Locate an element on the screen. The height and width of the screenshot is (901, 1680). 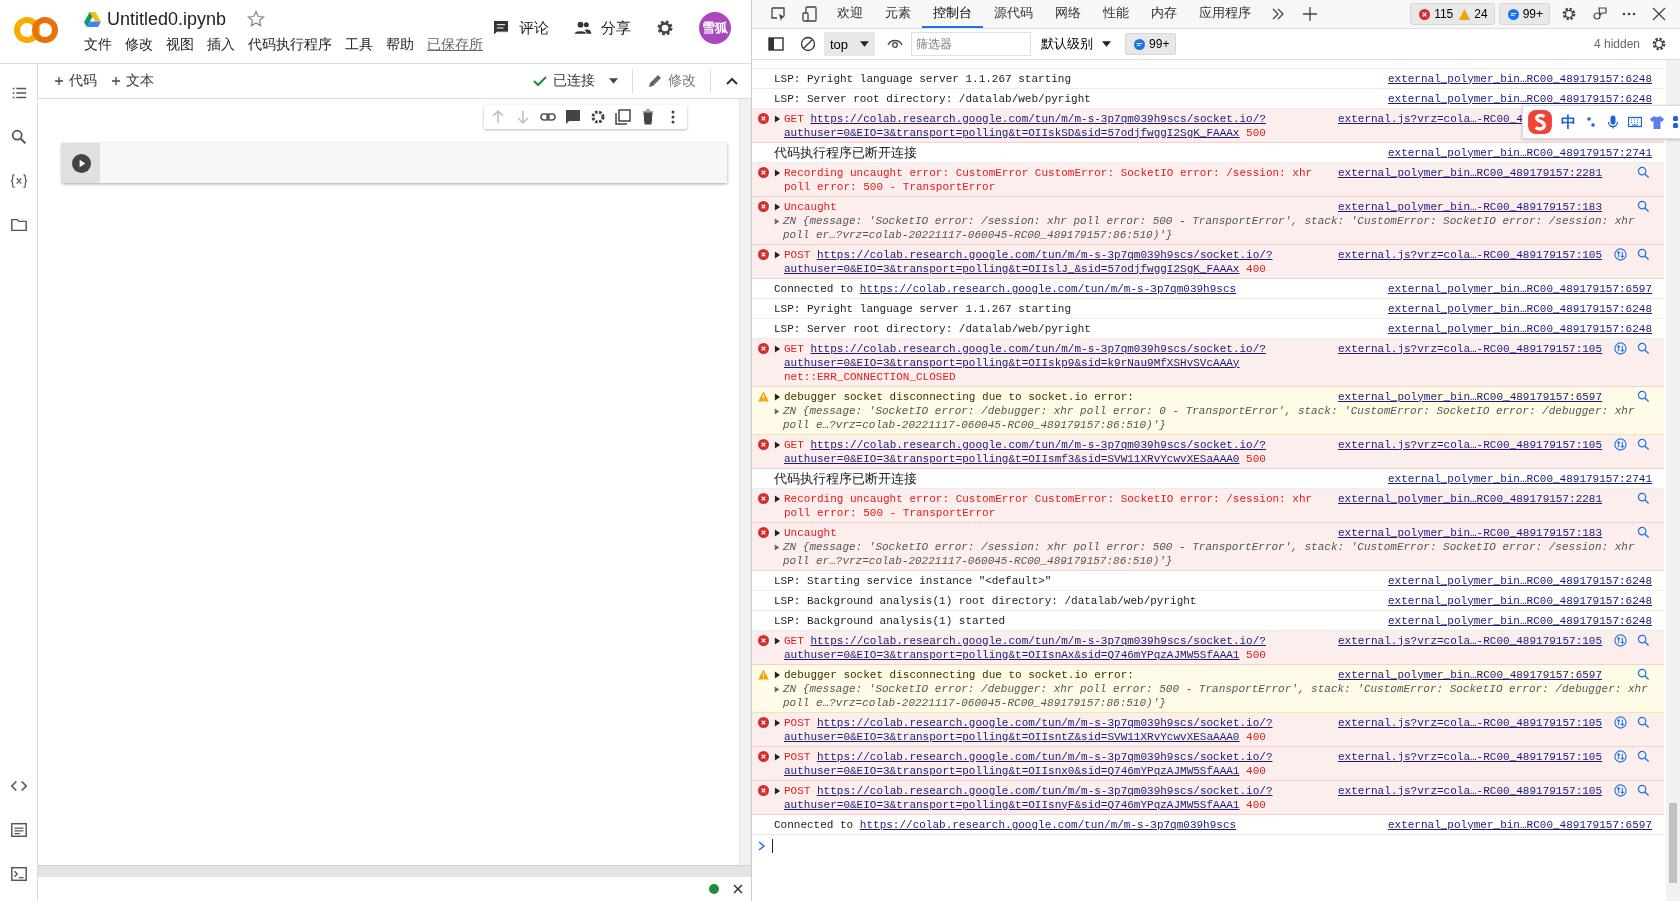
share-button: 分享 is located at coordinates (602, 28).